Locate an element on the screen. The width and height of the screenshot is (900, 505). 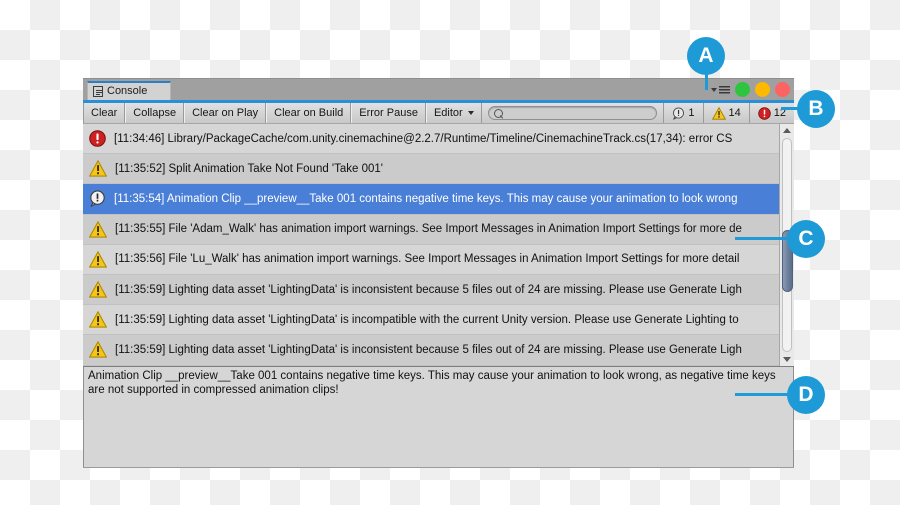
callout-a-label: A is located at coordinates (706, 55).